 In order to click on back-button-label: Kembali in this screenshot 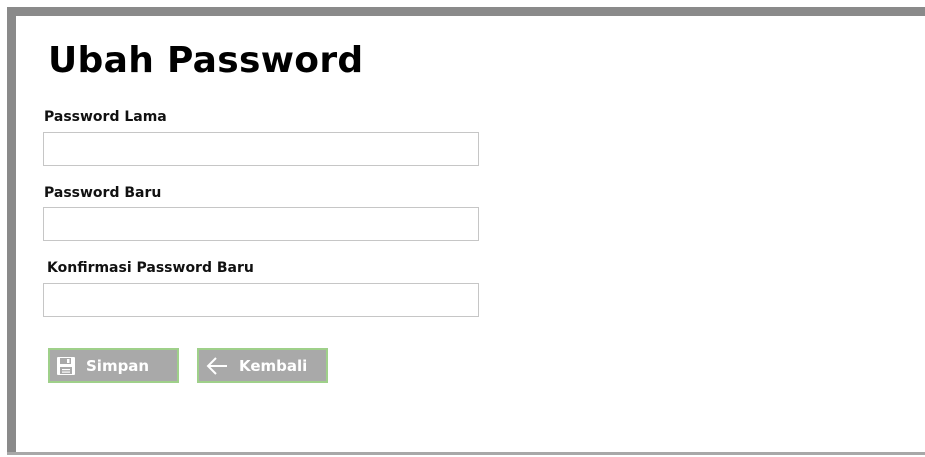, I will do `click(273, 365)`.